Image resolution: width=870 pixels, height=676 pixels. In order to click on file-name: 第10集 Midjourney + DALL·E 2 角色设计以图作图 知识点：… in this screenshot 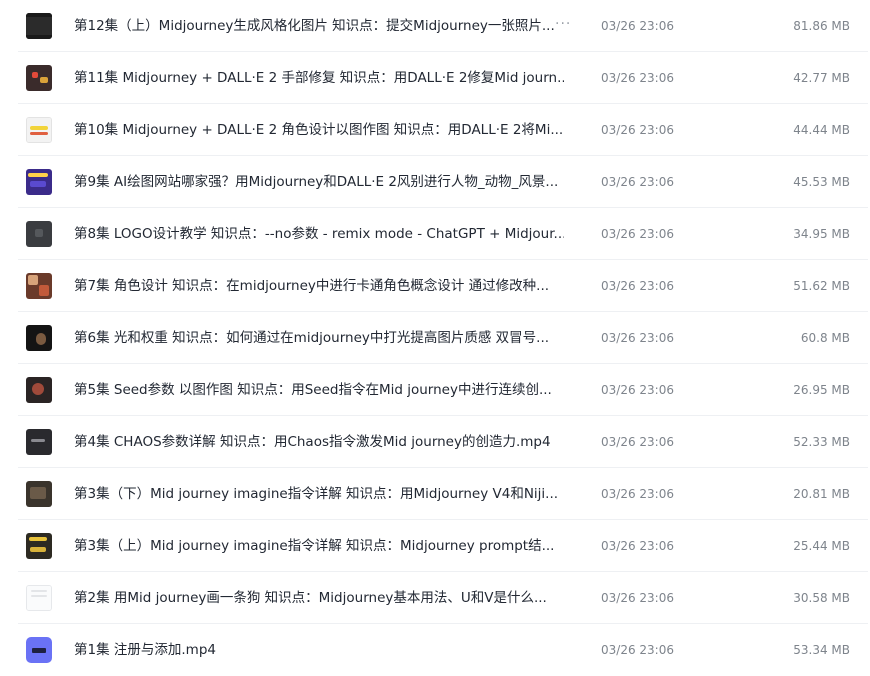, I will do `click(319, 130)`.